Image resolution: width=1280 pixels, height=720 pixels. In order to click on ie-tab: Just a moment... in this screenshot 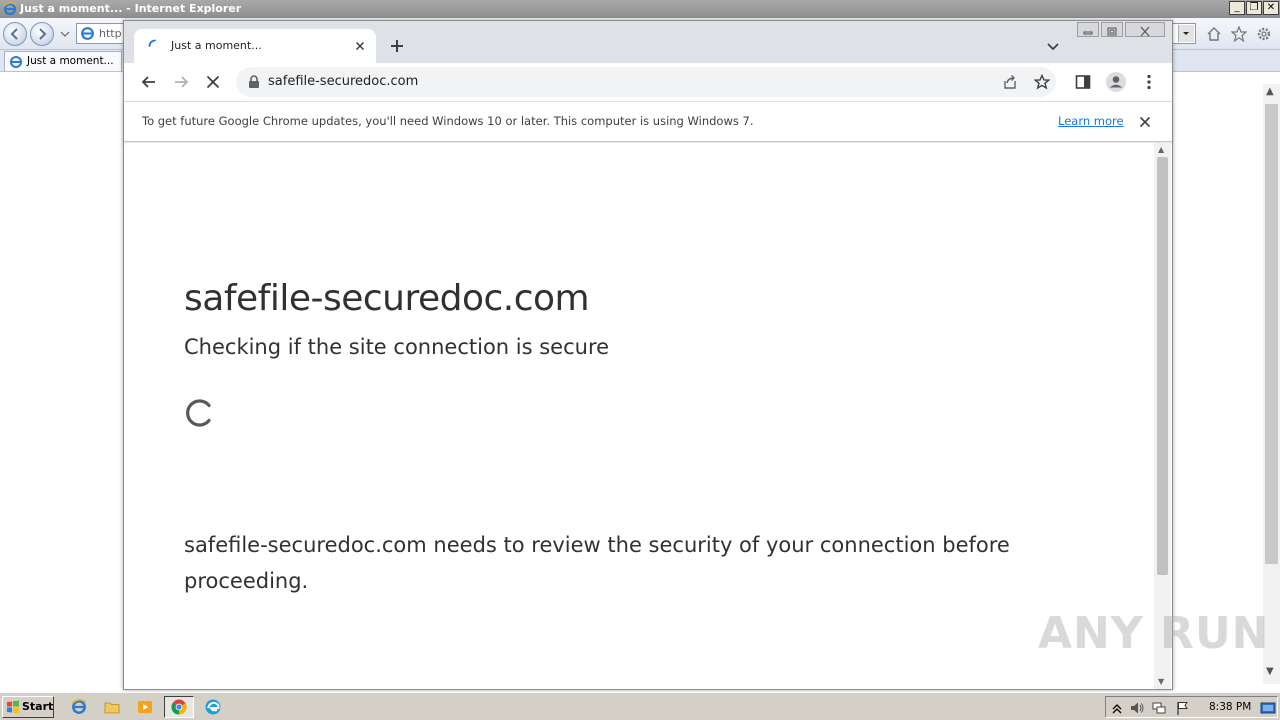, I will do `click(63, 61)`.